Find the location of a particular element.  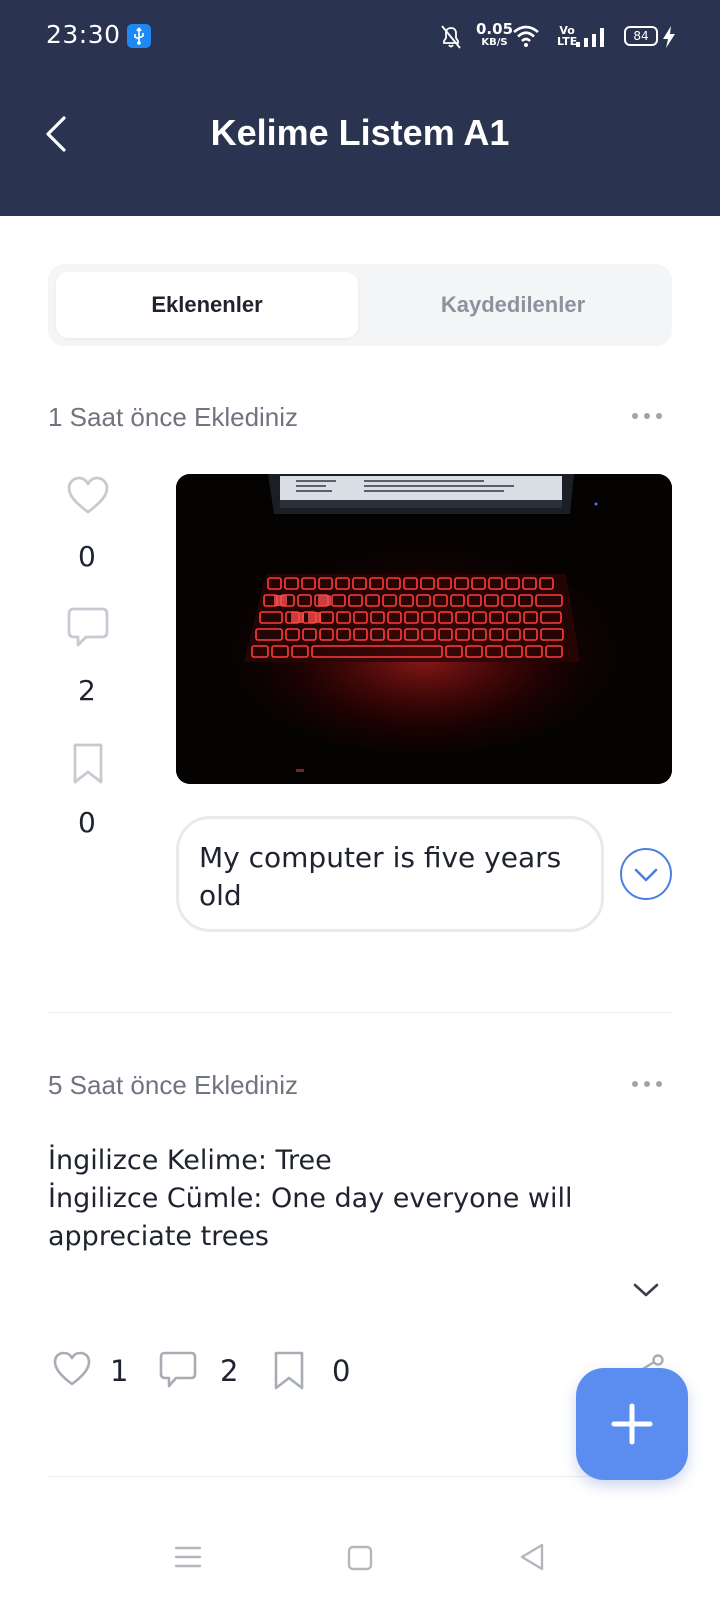

add-button is located at coordinates (632, 1424).